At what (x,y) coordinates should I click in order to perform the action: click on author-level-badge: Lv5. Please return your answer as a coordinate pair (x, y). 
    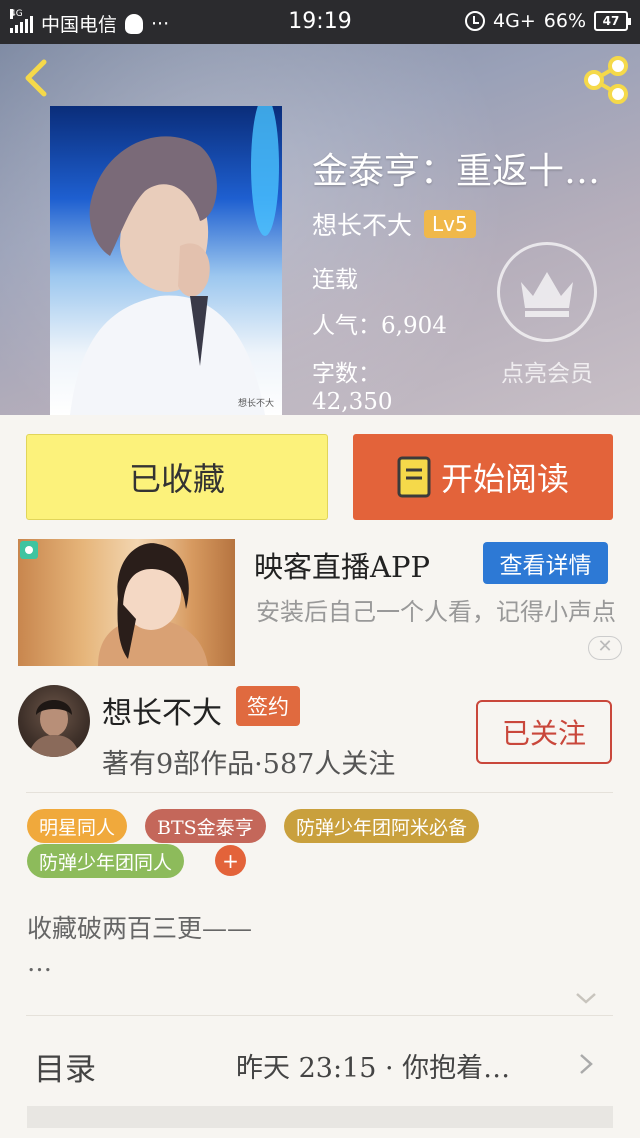
    Looking at the image, I should click on (450, 224).